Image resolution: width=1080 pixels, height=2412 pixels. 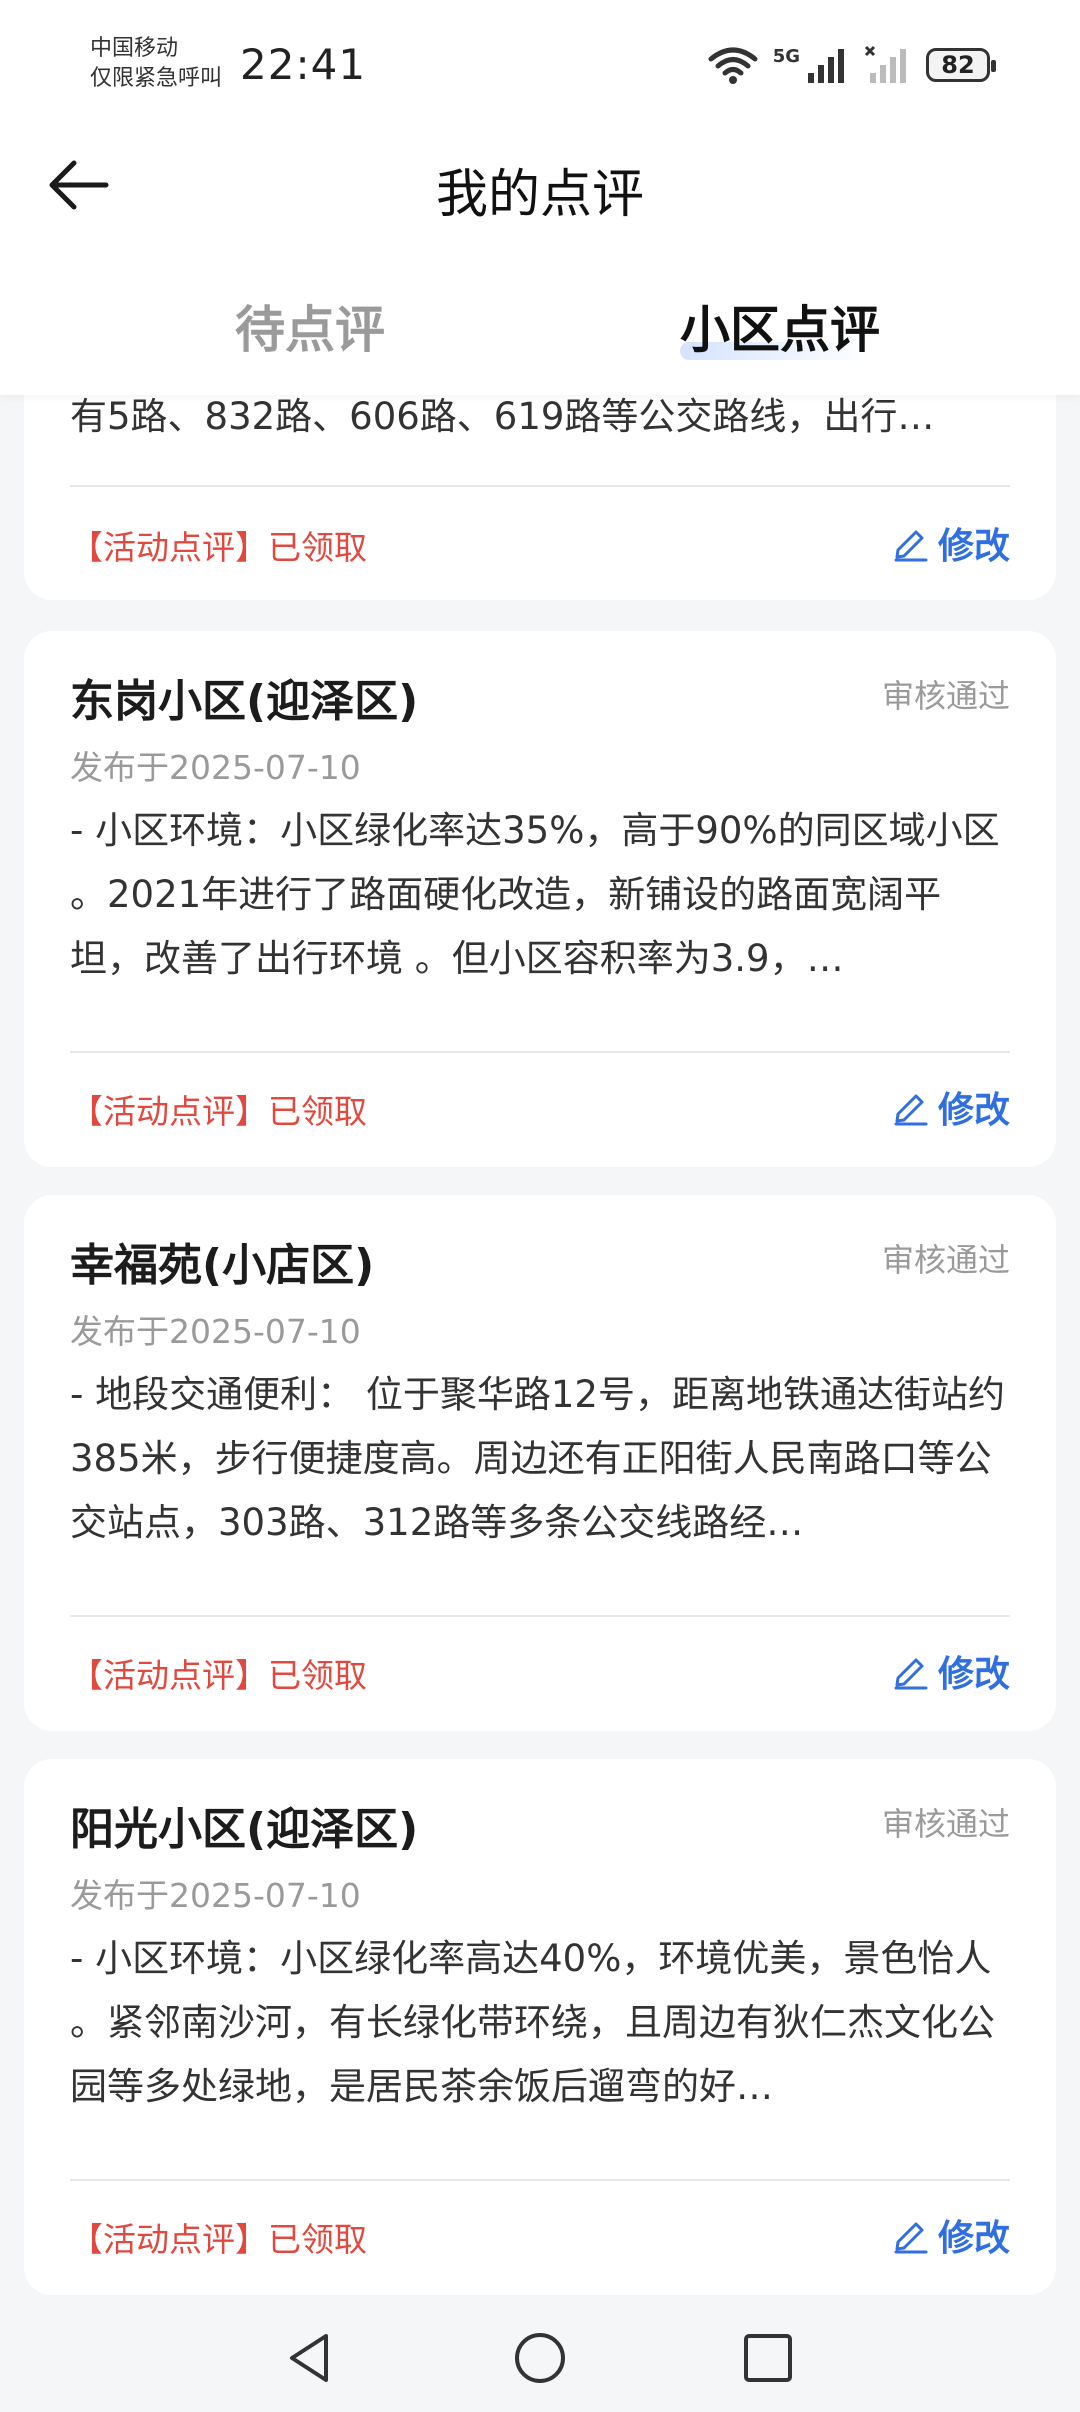 I want to click on page-title: 我的点评, so click(x=539, y=195).